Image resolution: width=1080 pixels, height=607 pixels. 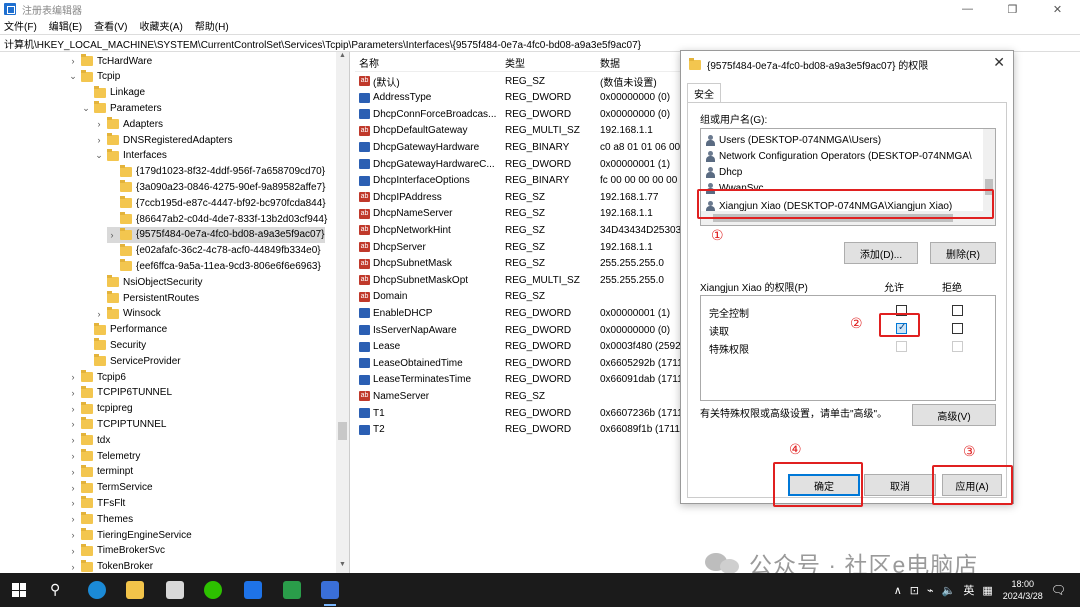 I want to click on tray-overflow-icon: ∧, so click(x=898, y=590).